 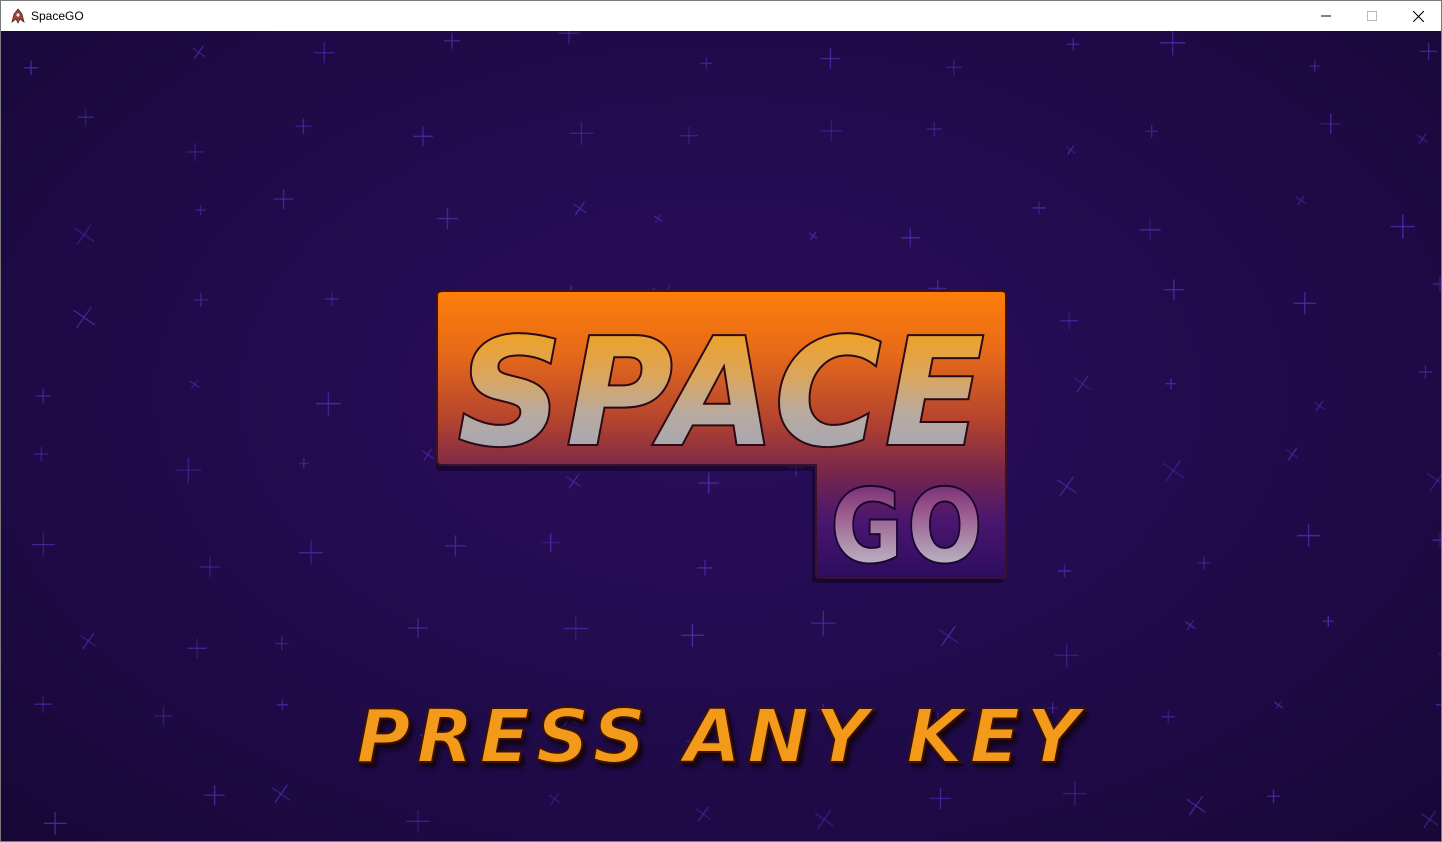 What do you see at coordinates (18, 16) in the screenshot?
I see `spacego-app-icon` at bounding box center [18, 16].